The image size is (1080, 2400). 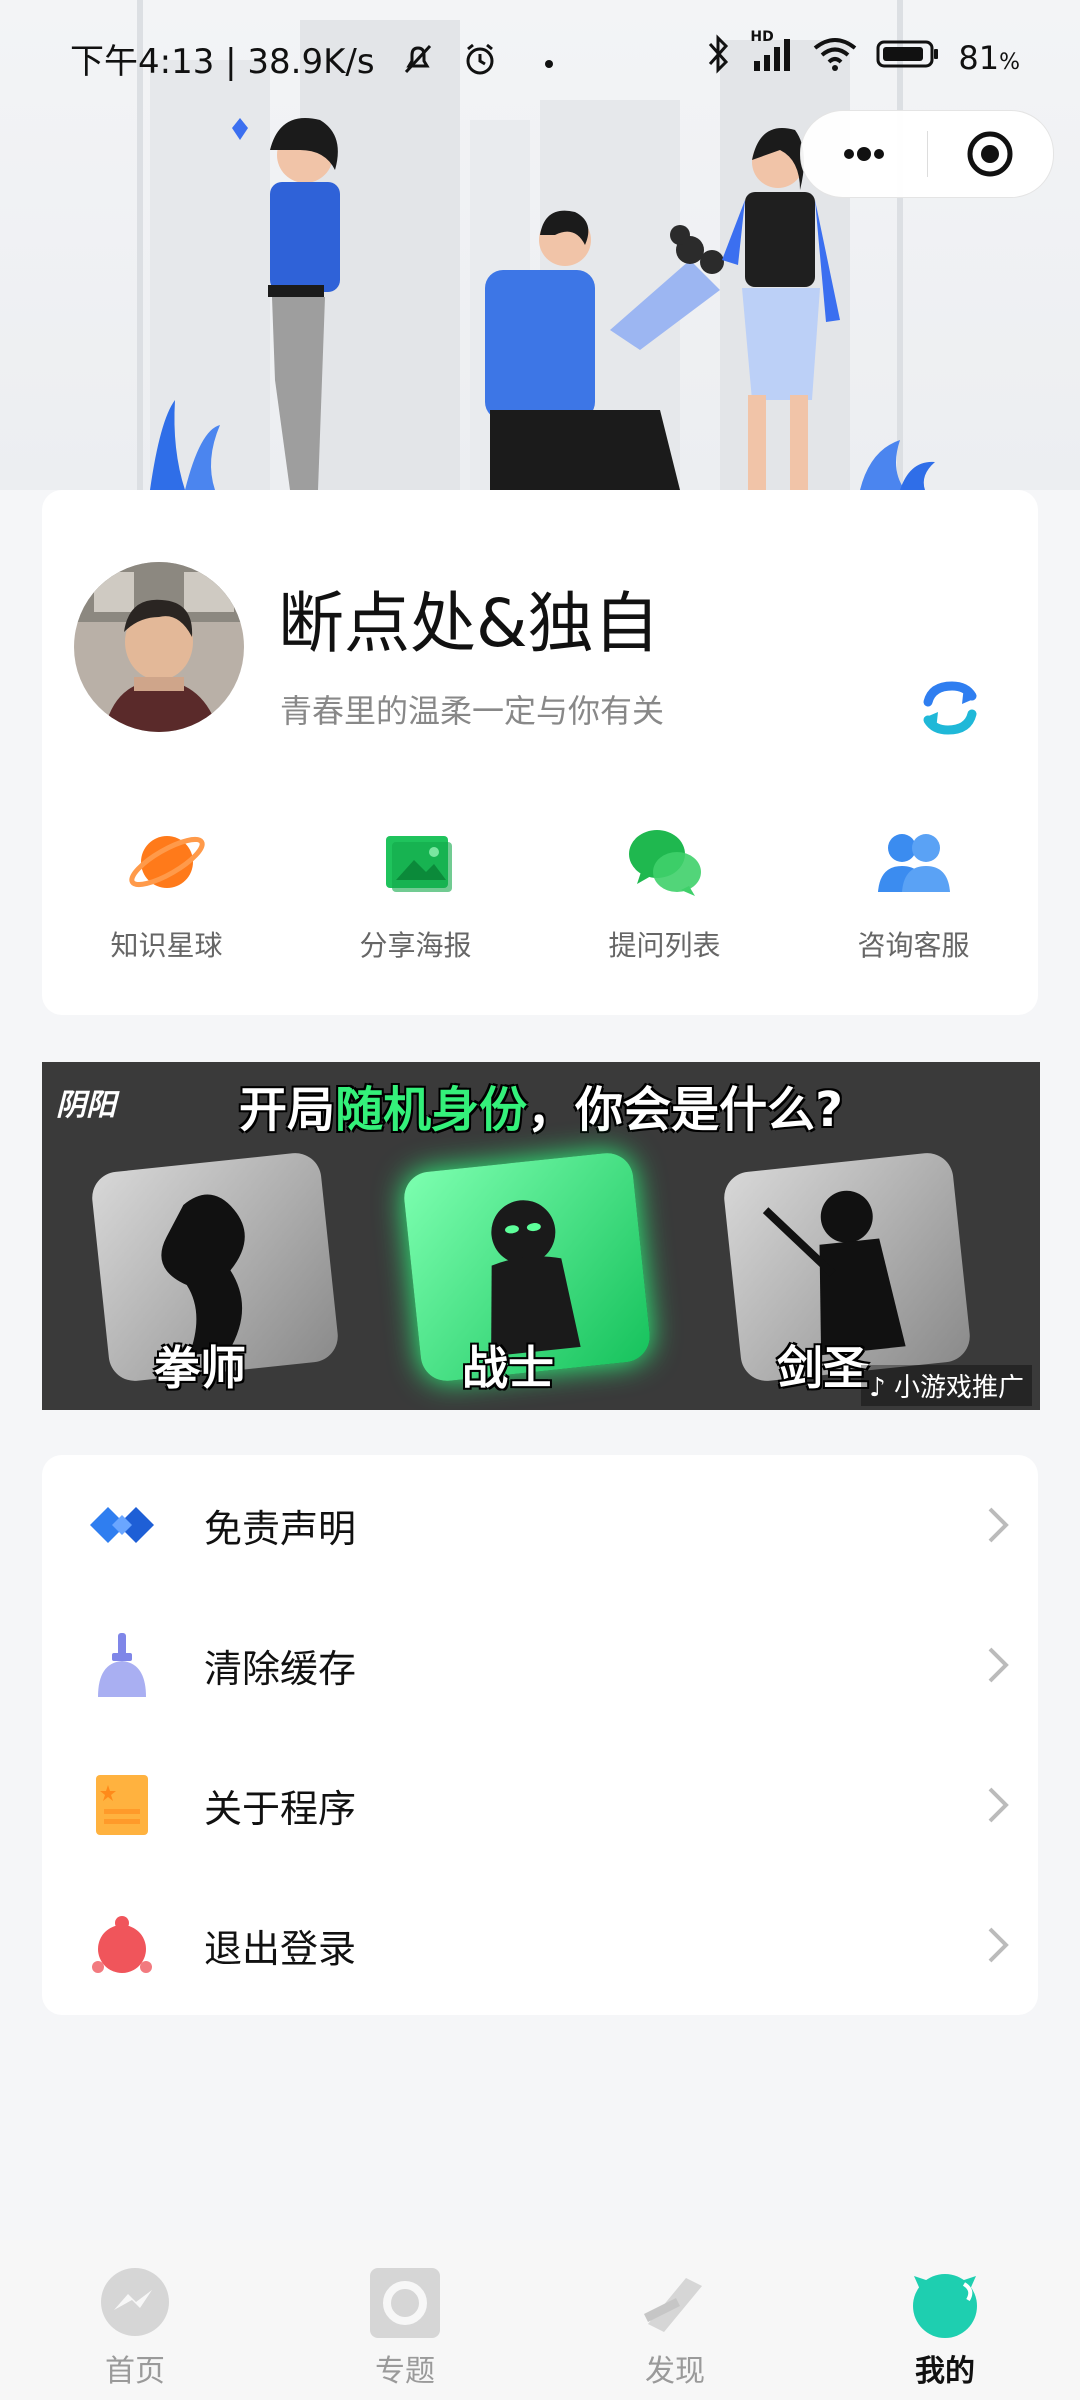 What do you see at coordinates (418, 864) in the screenshot?
I see `poster-icon` at bounding box center [418, 864].